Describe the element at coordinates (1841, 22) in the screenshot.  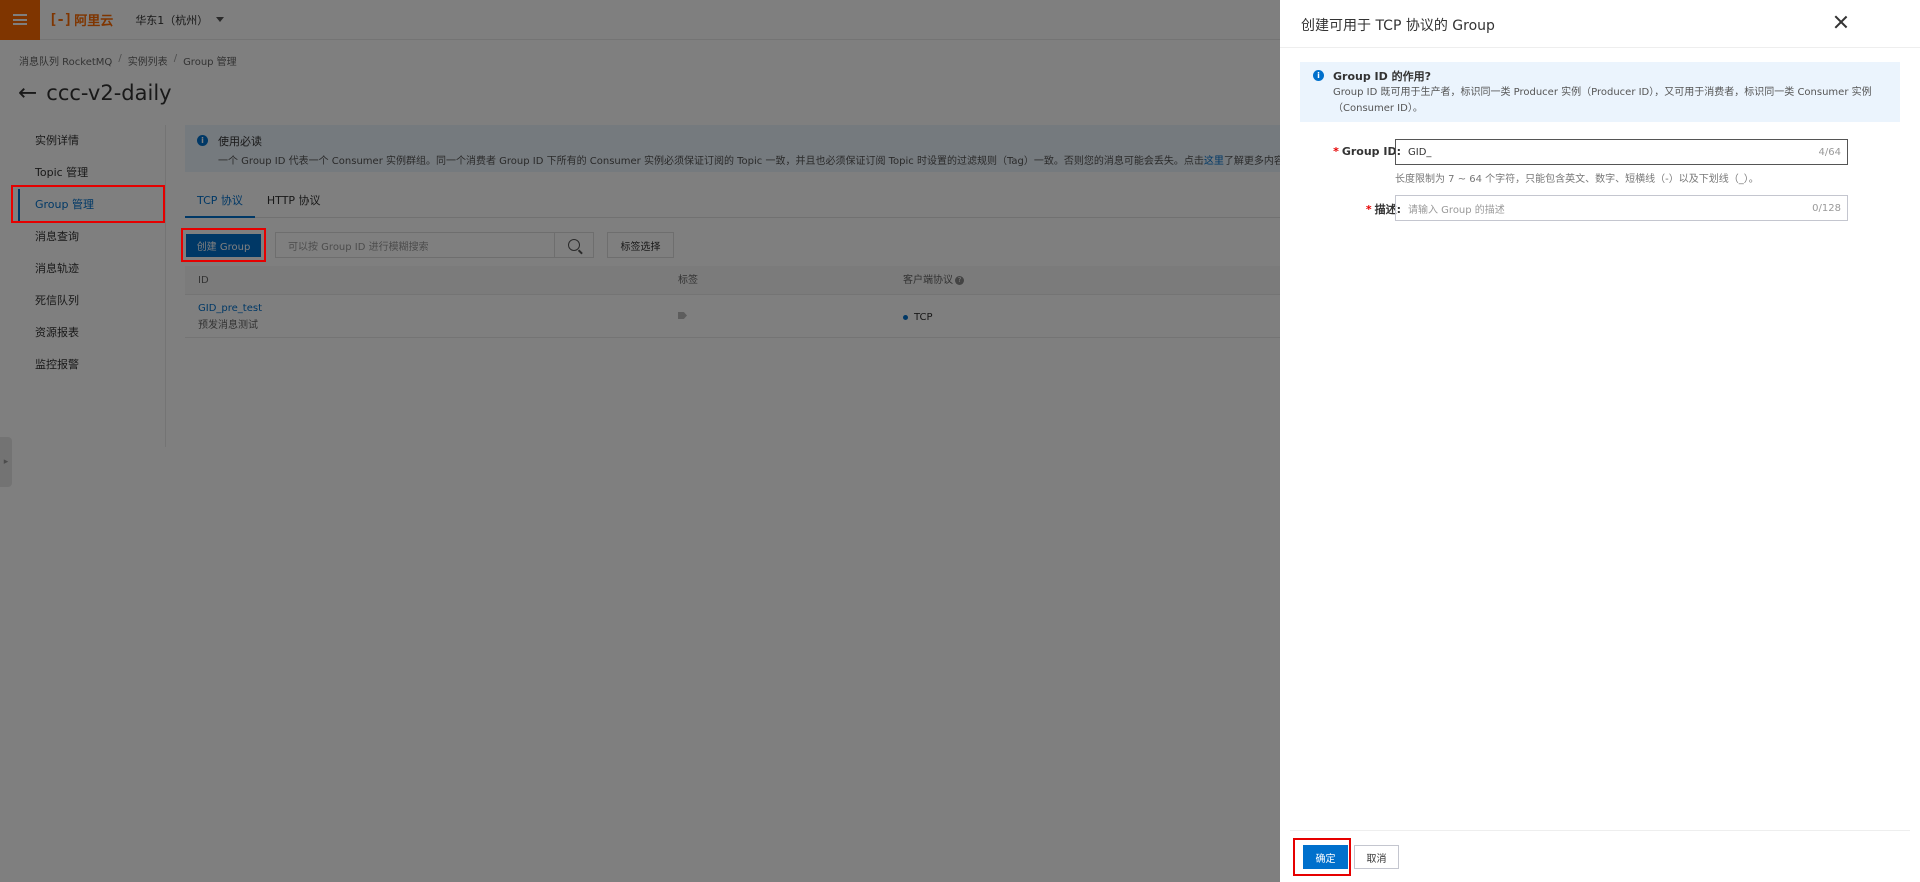
I see `close-icon` at that location.